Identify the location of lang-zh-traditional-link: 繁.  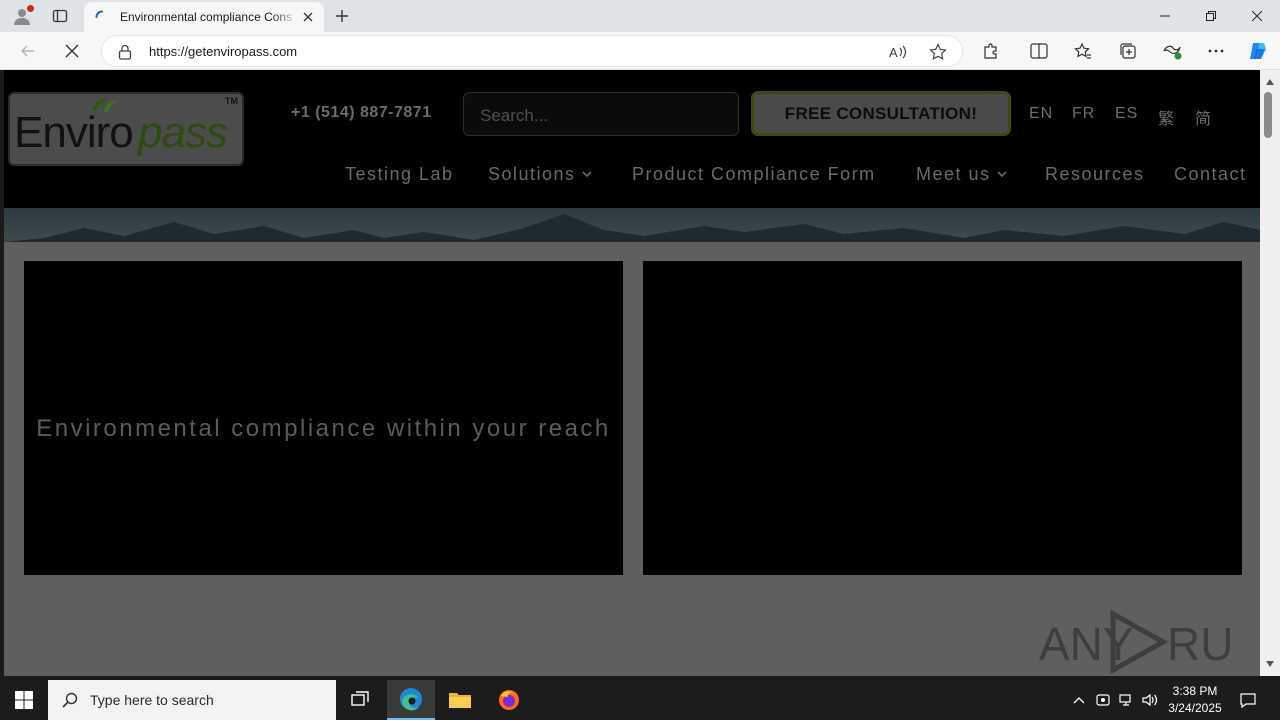
(1166, 117).